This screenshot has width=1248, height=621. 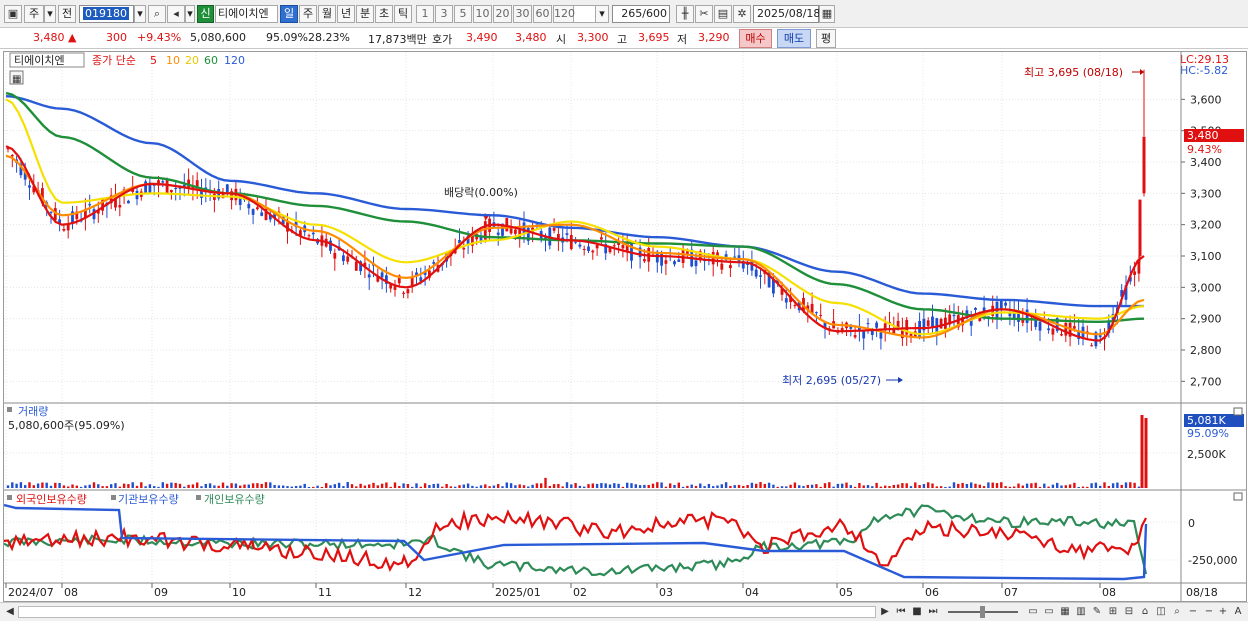 I want to click on layout-icon-2: ▭, so click(x=1049, y=612).